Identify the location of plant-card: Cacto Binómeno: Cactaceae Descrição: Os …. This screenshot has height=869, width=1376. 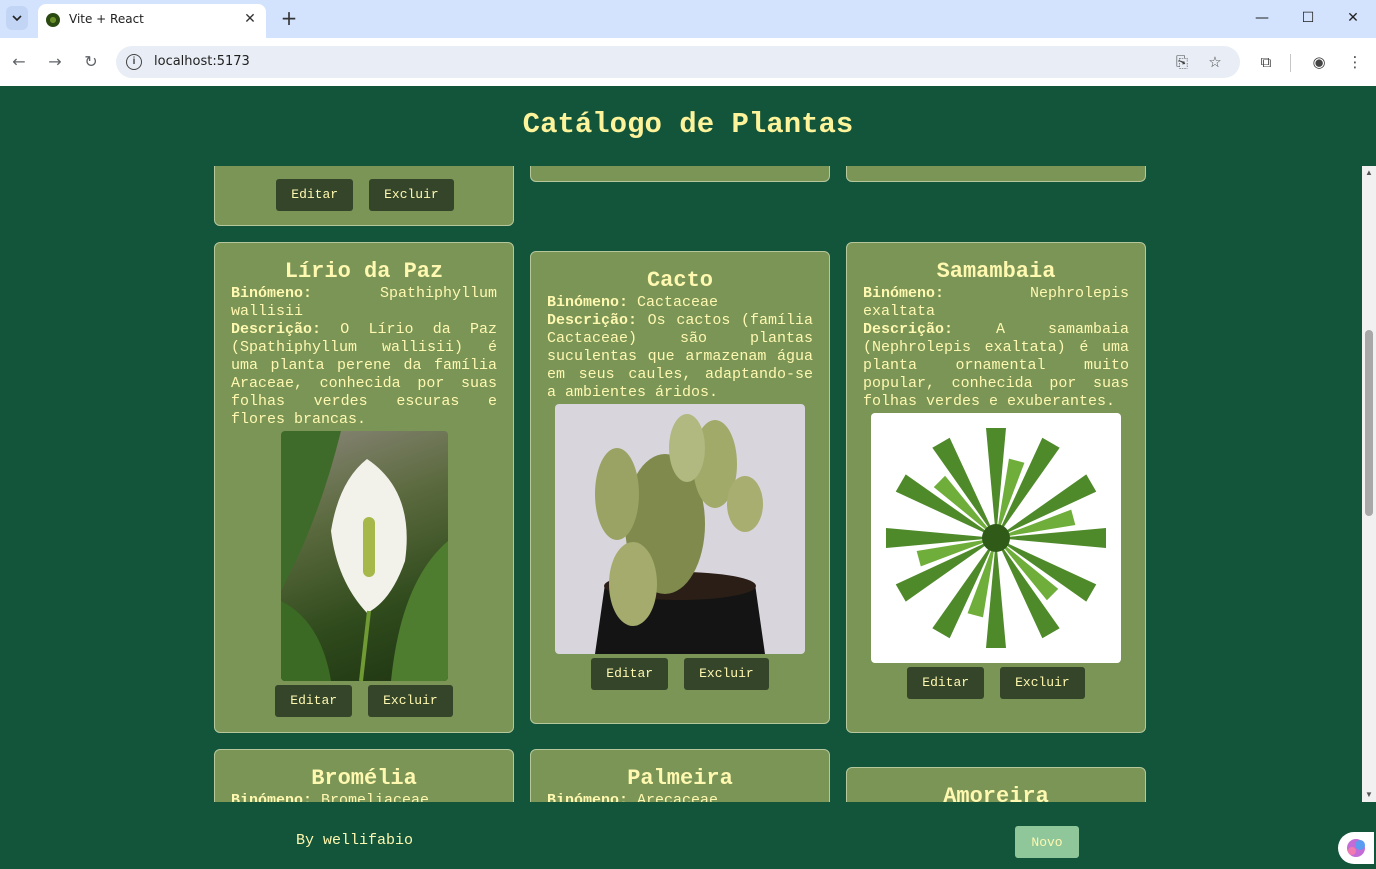
(680, 487).